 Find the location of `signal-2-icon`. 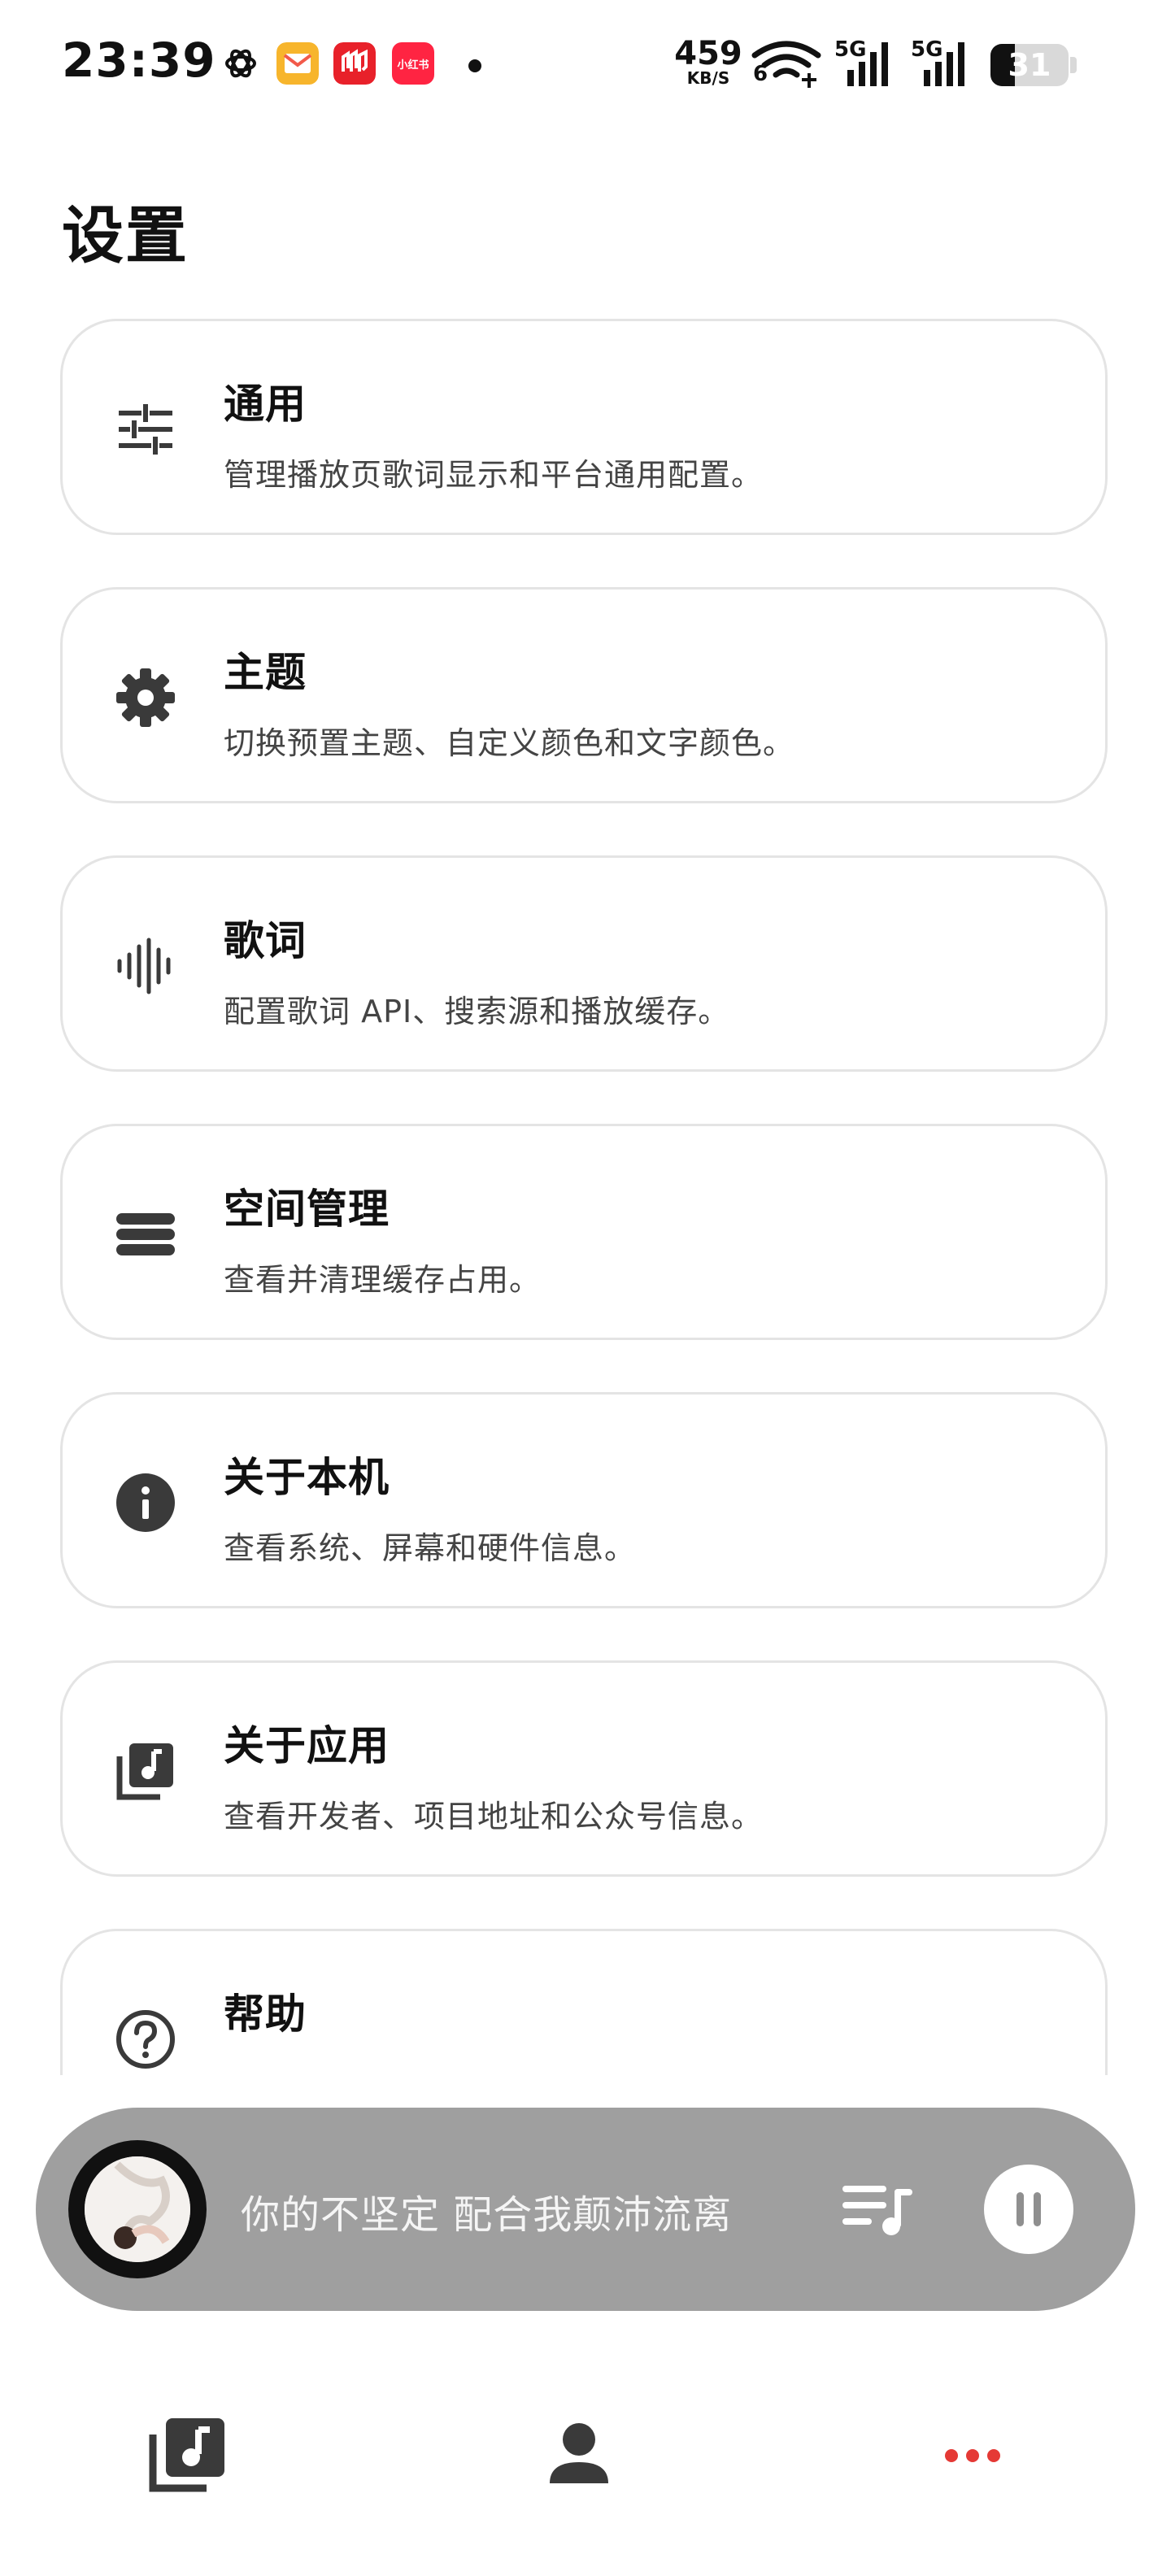

signal-2-icon is located at coordinates (944, 64).